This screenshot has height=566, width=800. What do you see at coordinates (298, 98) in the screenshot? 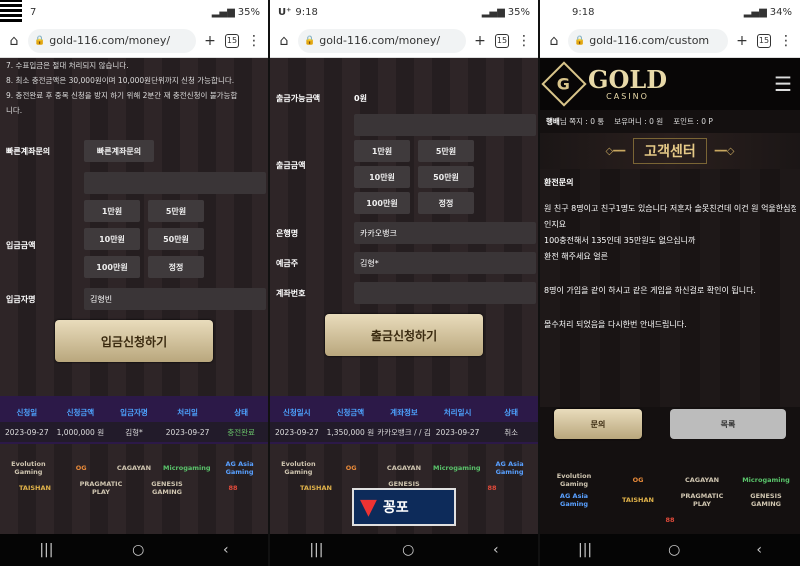
I see `available-label: 출금가능금액` at bounding box center [298, 98].